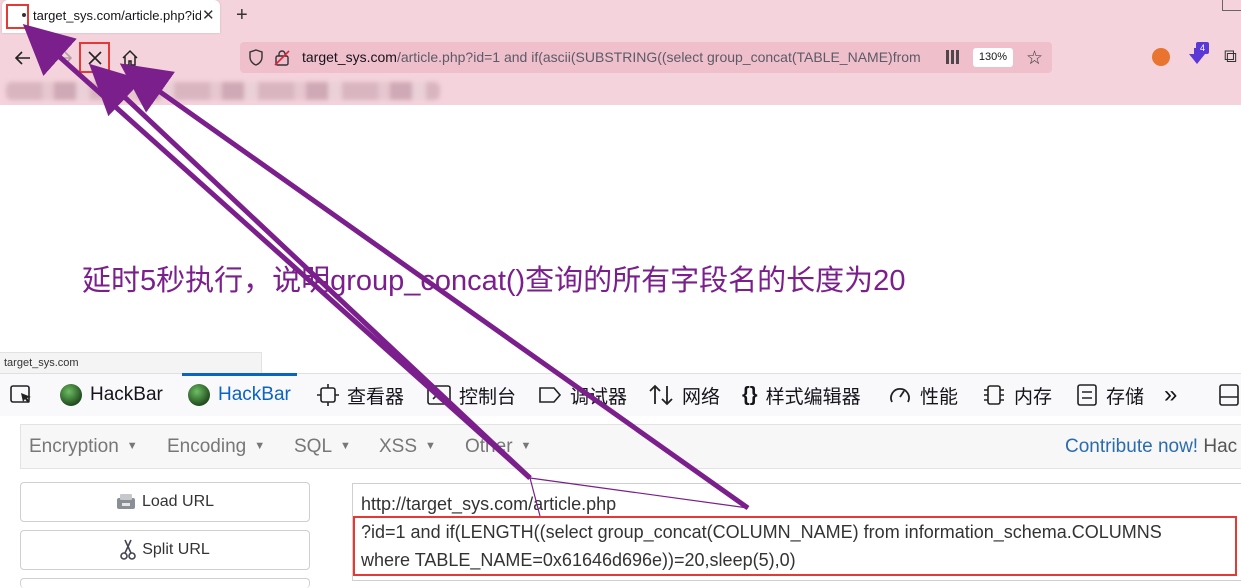  What do you see at coordinates (17, 16) in the screenshot?
I see `highlight-loading-dot` at bounding box center [17, 16].